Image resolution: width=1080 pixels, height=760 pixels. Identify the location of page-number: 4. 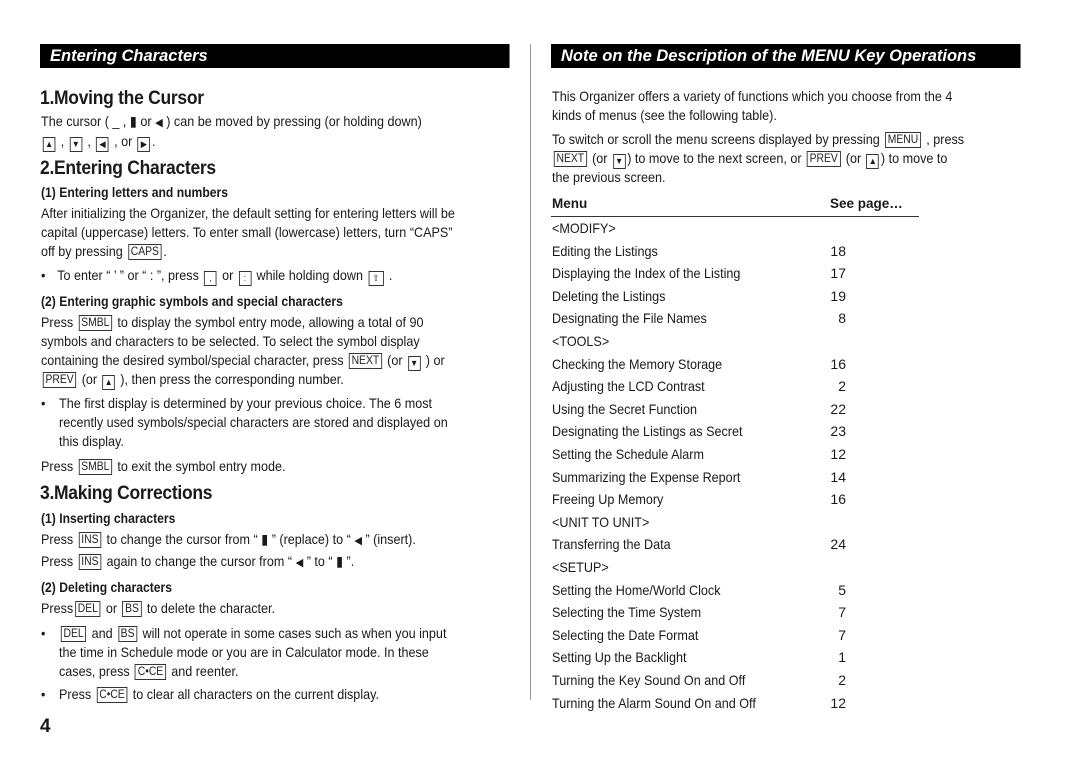
(45, 726).